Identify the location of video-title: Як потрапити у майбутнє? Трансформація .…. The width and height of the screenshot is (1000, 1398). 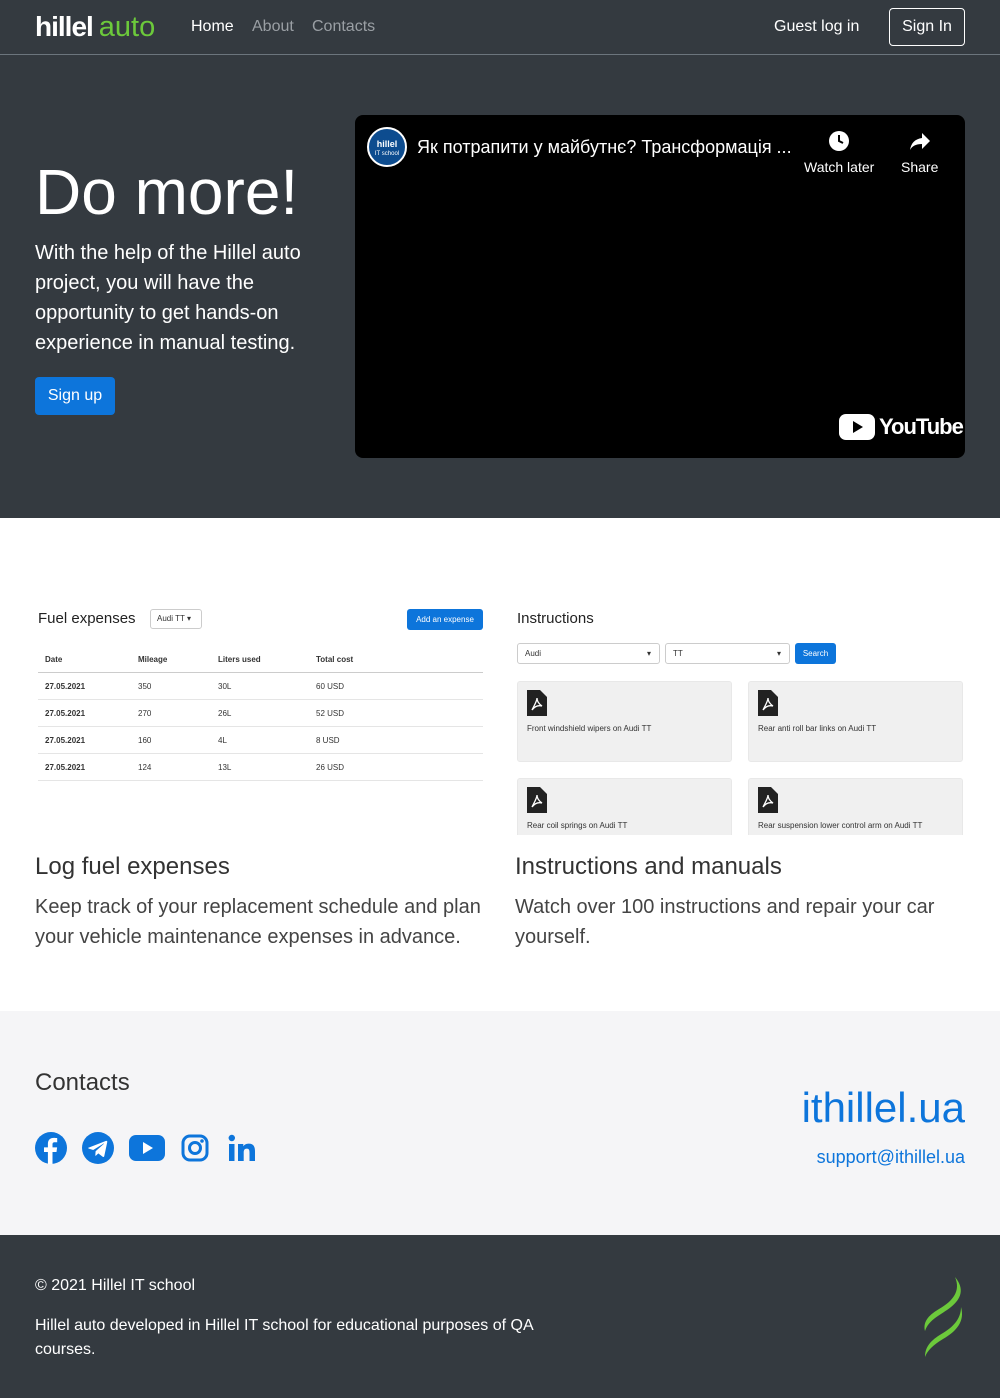
(607, 147).